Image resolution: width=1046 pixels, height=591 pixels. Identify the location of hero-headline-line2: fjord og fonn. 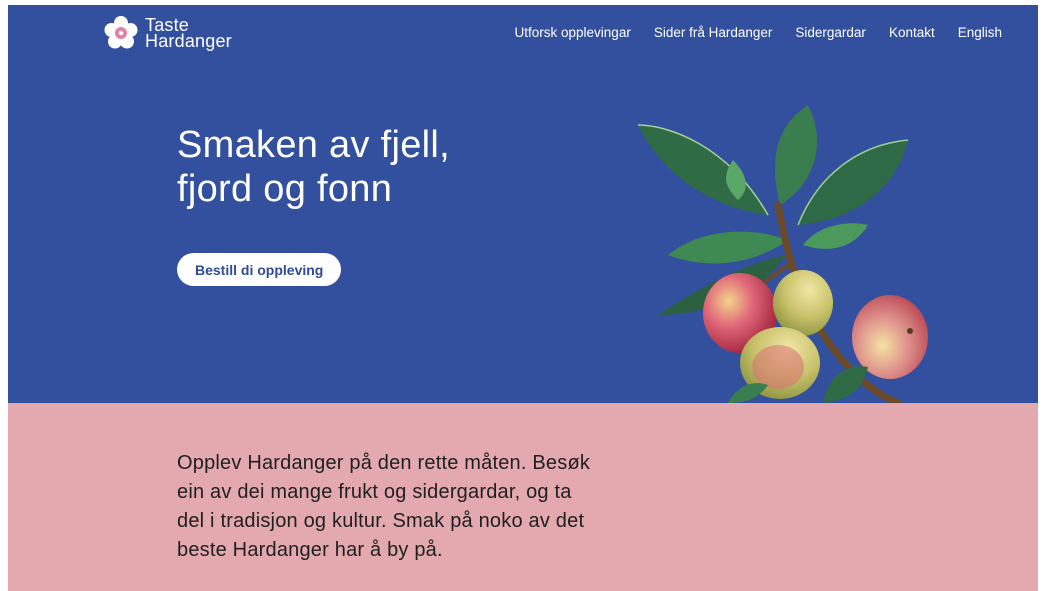
(285, 189).